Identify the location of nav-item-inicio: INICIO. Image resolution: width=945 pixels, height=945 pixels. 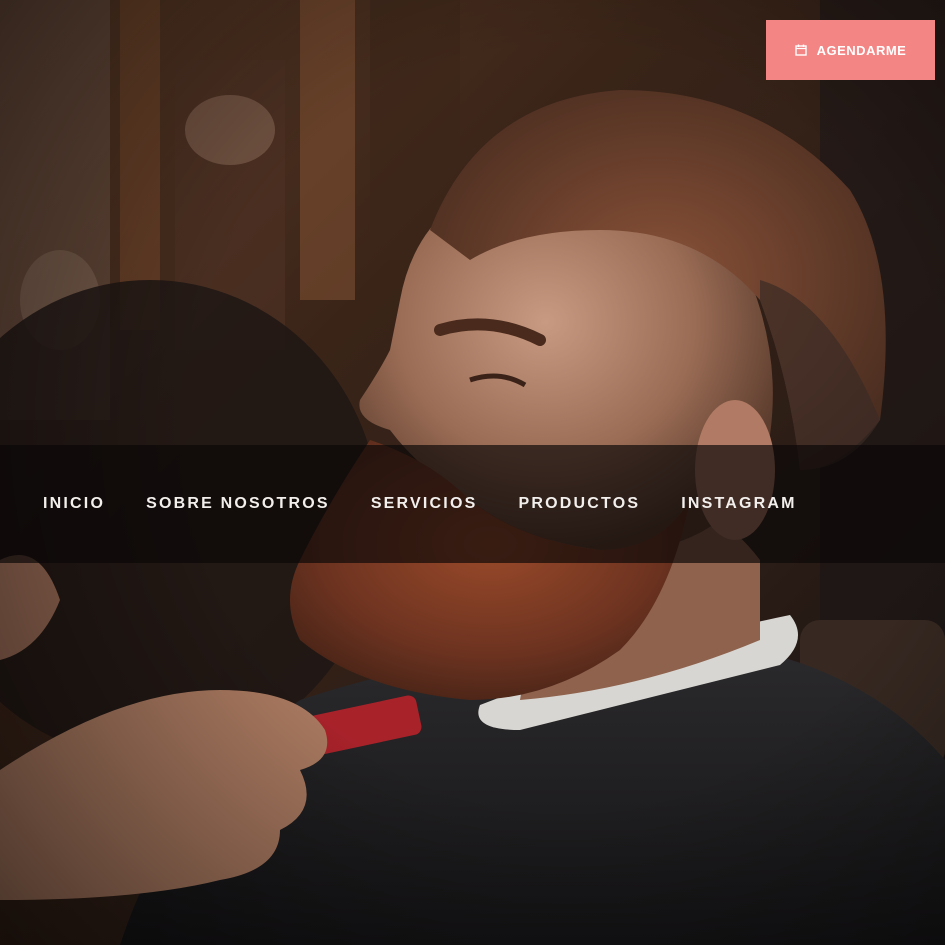
(74, 504).